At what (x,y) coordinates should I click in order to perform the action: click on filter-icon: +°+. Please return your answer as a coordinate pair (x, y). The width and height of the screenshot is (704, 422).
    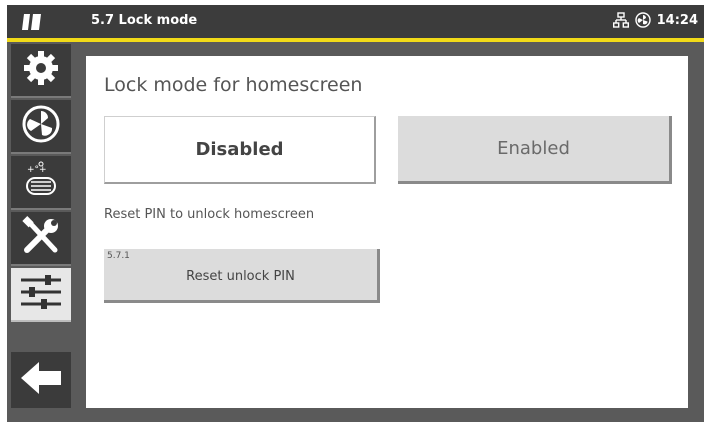
    Looking at the image, I should click on (41, 182).